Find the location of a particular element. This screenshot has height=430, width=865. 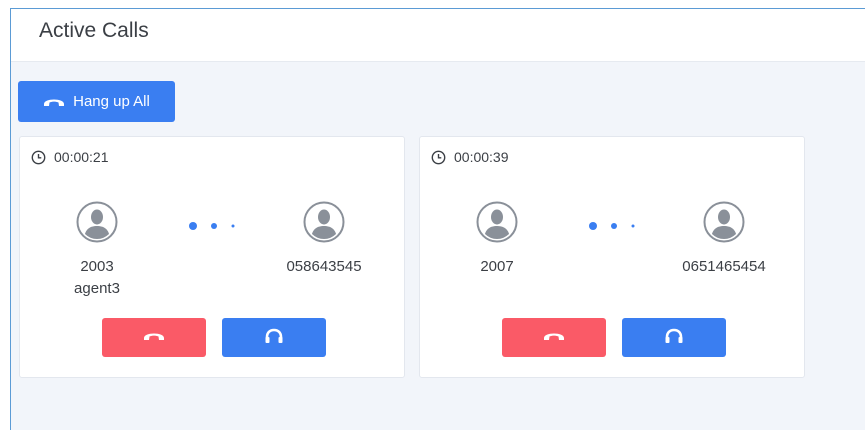

call-duration: 00:00:39 is located at coordinates (481, 157).